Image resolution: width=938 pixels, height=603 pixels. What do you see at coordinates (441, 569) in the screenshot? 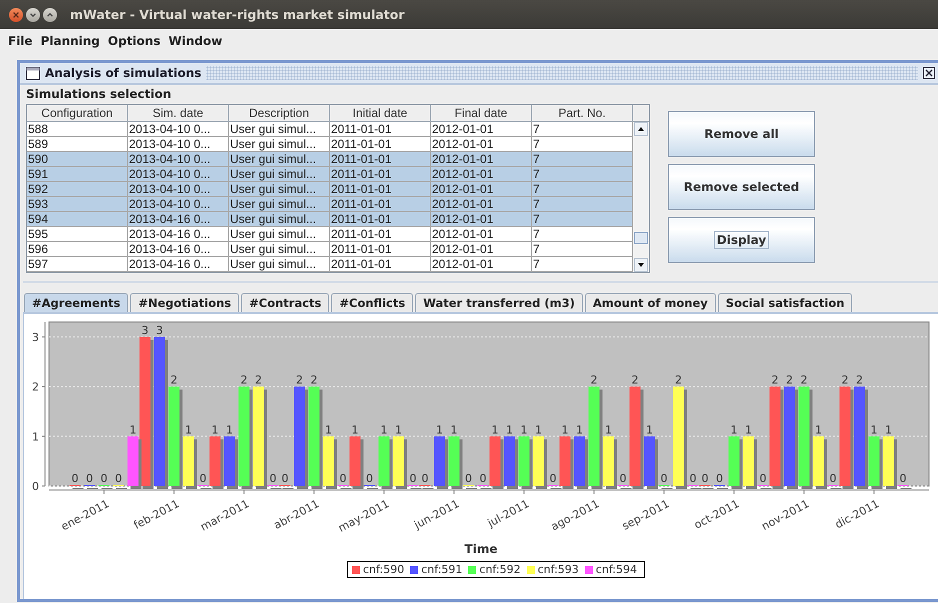
I see `legend-label: cnf:591` at bounding box center [441, 569].